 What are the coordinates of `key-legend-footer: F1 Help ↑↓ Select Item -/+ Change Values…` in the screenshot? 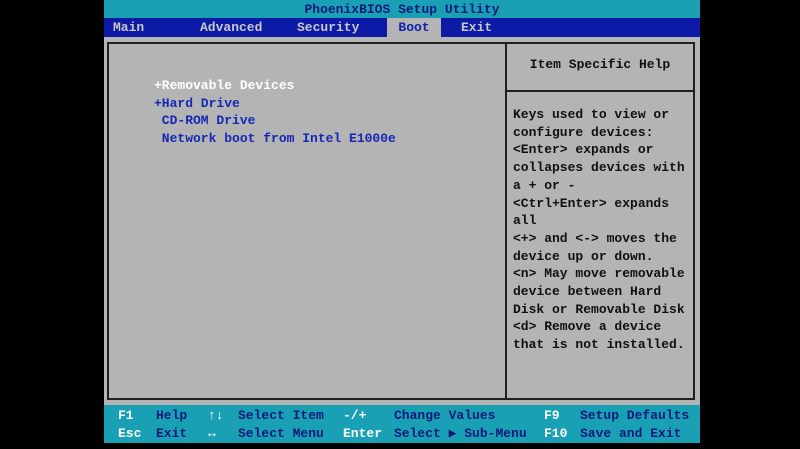 It's located at (402, 424).